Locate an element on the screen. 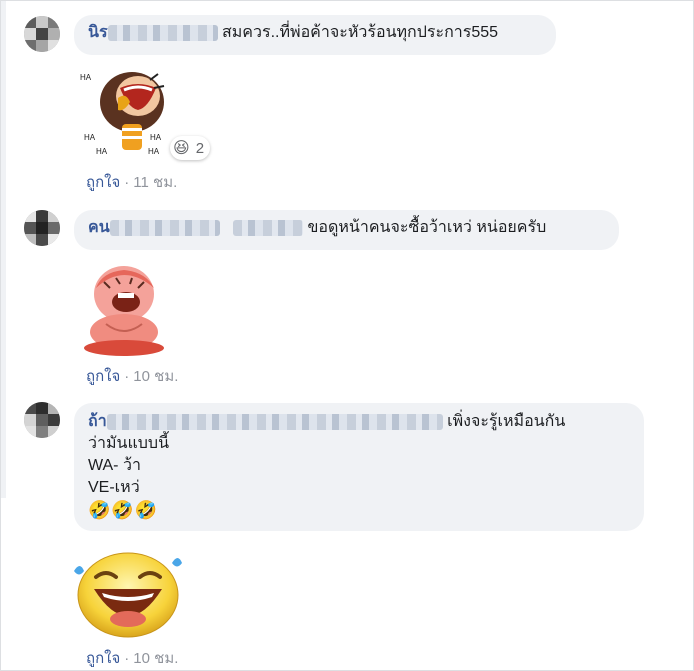 The width and height of the screenshot is (694, 671). timestamp: 11 ชม. is located at coordinates (155, 182).